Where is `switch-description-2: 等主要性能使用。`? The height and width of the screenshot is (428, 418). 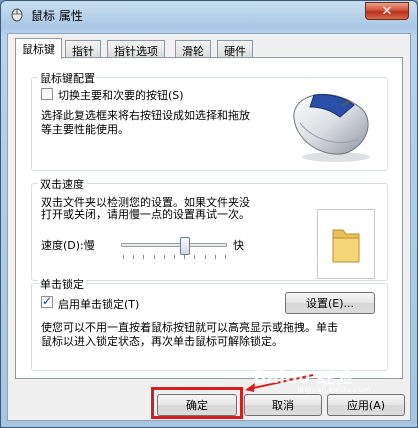 switch-description-2: 等主要性能使用。 is located at coordinates (85, 129).